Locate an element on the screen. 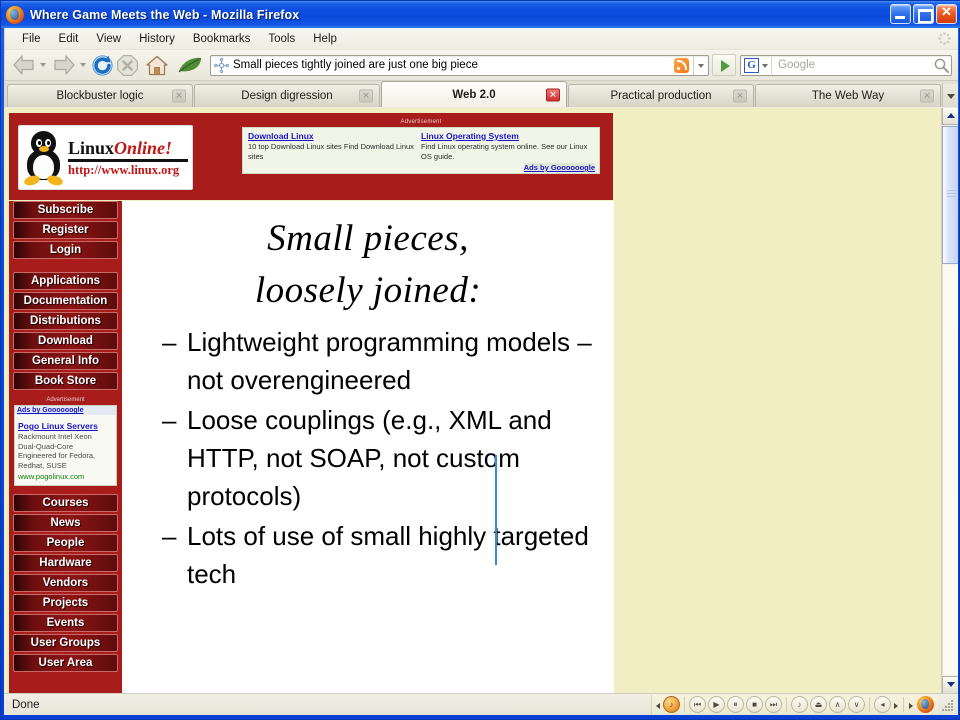 The image size is (960, 720). sidebar-item-people: People is located at coordinates (65, 542).